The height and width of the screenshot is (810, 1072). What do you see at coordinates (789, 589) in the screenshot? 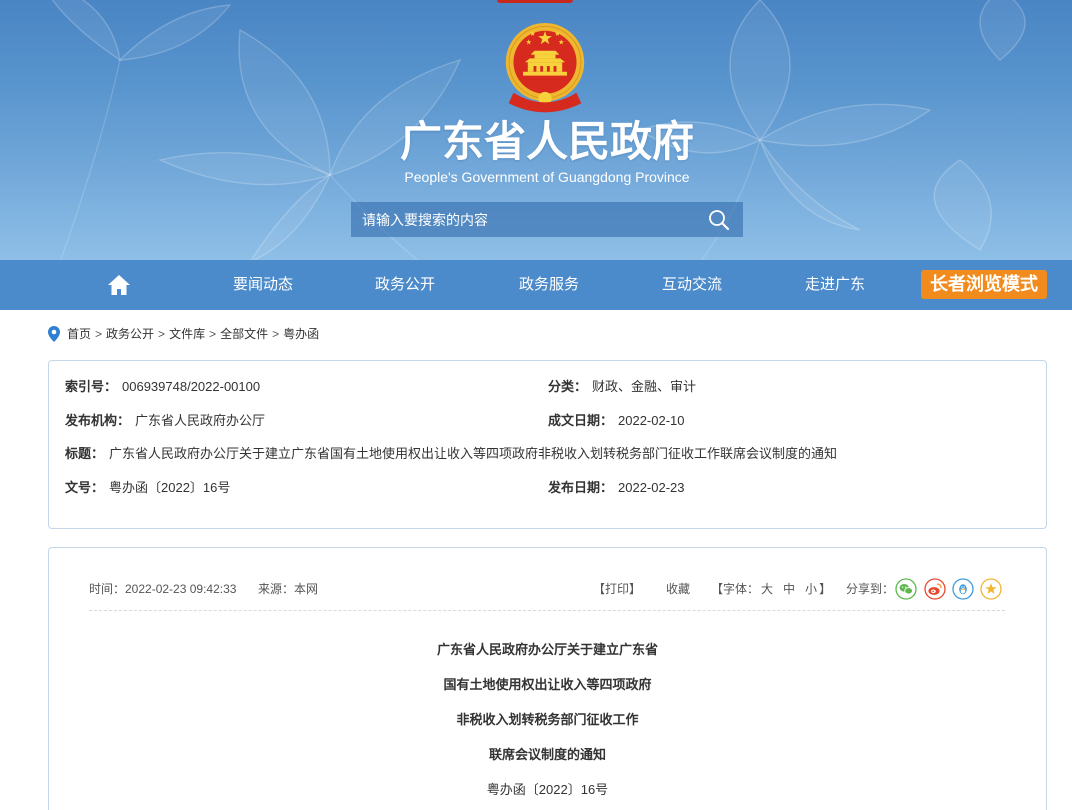
I see `font-medium-button: 中` at bounding box center [789, 589].